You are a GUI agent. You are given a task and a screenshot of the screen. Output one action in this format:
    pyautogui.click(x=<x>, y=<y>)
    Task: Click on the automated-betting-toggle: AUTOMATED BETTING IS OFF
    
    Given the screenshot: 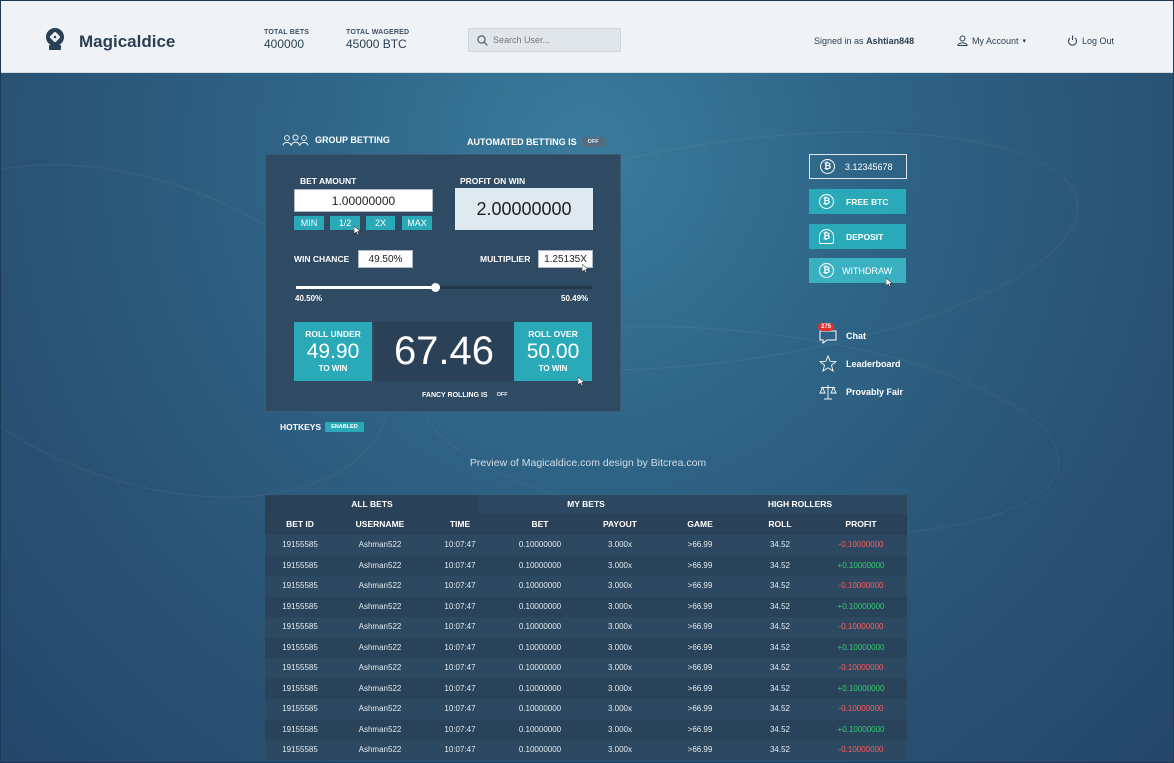 What is the action you would take?
    pyautogui.click(x=536, y=142)
    